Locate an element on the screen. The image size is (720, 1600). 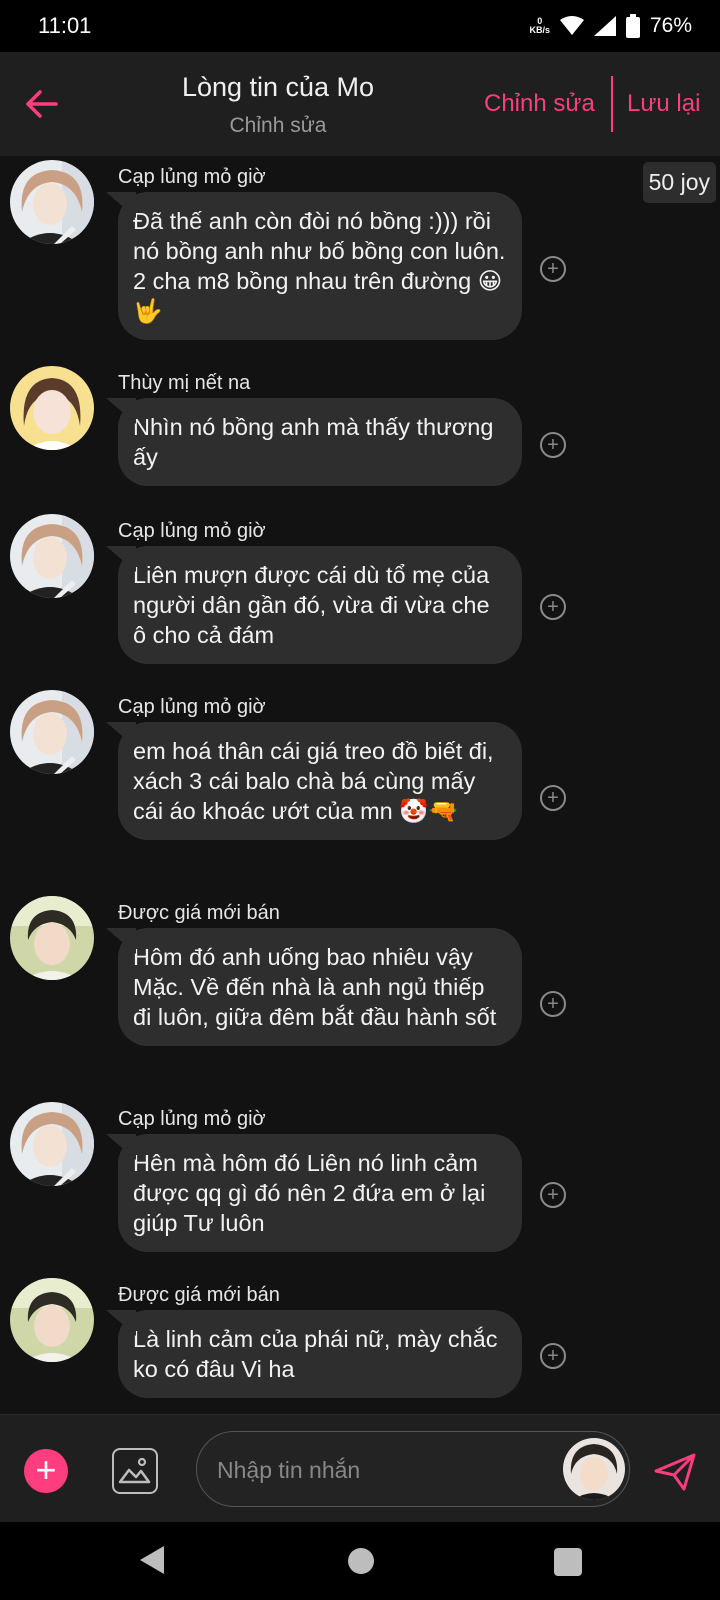
system-nav-bar is located at coordinates (360, 1561).